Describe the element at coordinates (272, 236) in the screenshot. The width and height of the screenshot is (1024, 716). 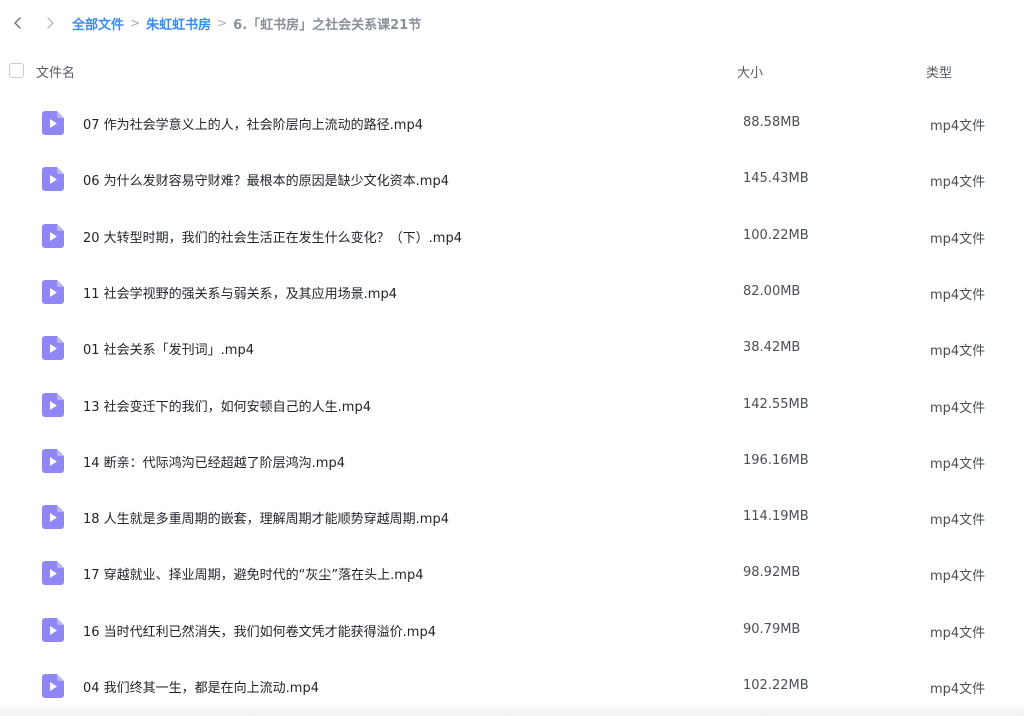
I see `file-name: 20 大转型时期，我们的社会生活正在发生什么变化？（下）.mp4` at that location.